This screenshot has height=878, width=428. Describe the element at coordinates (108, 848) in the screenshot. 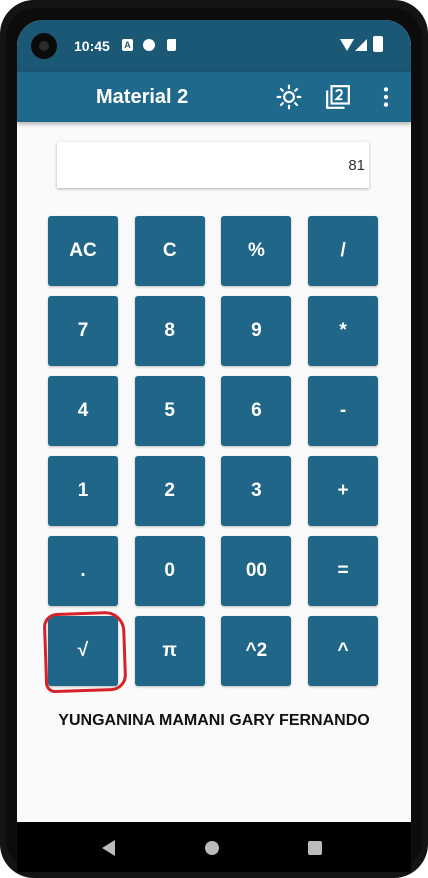

I see `back-icon` at that location.